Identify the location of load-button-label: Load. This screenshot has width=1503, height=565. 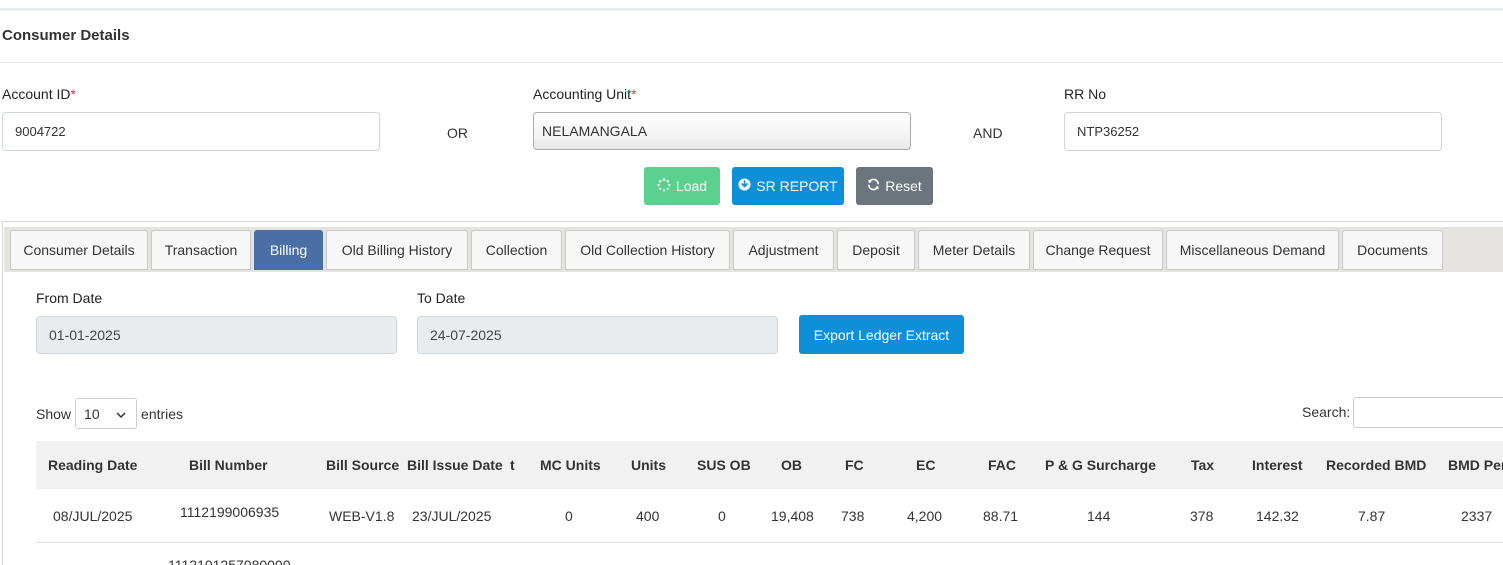
(691, 186).